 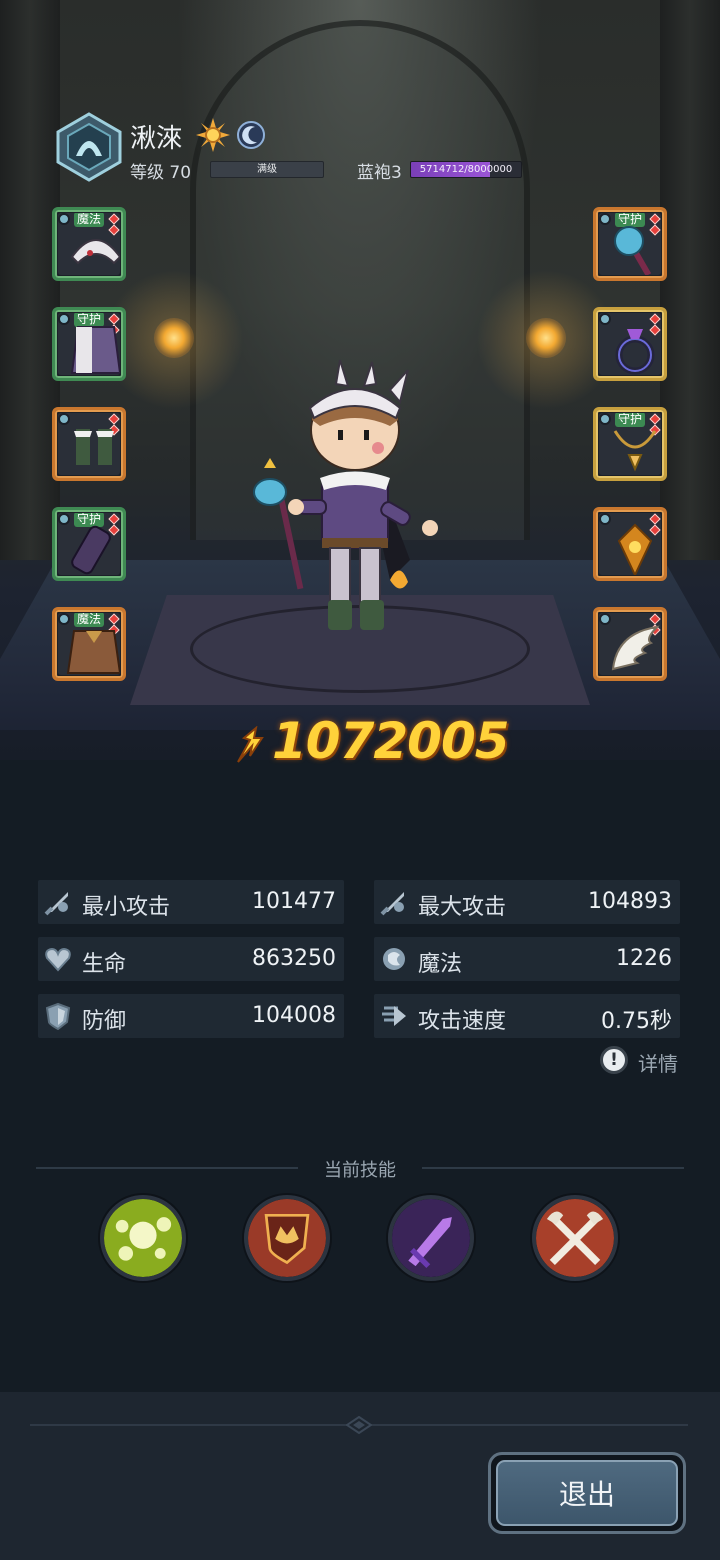 I want to click on hero-character, so click(x=350, y=510).